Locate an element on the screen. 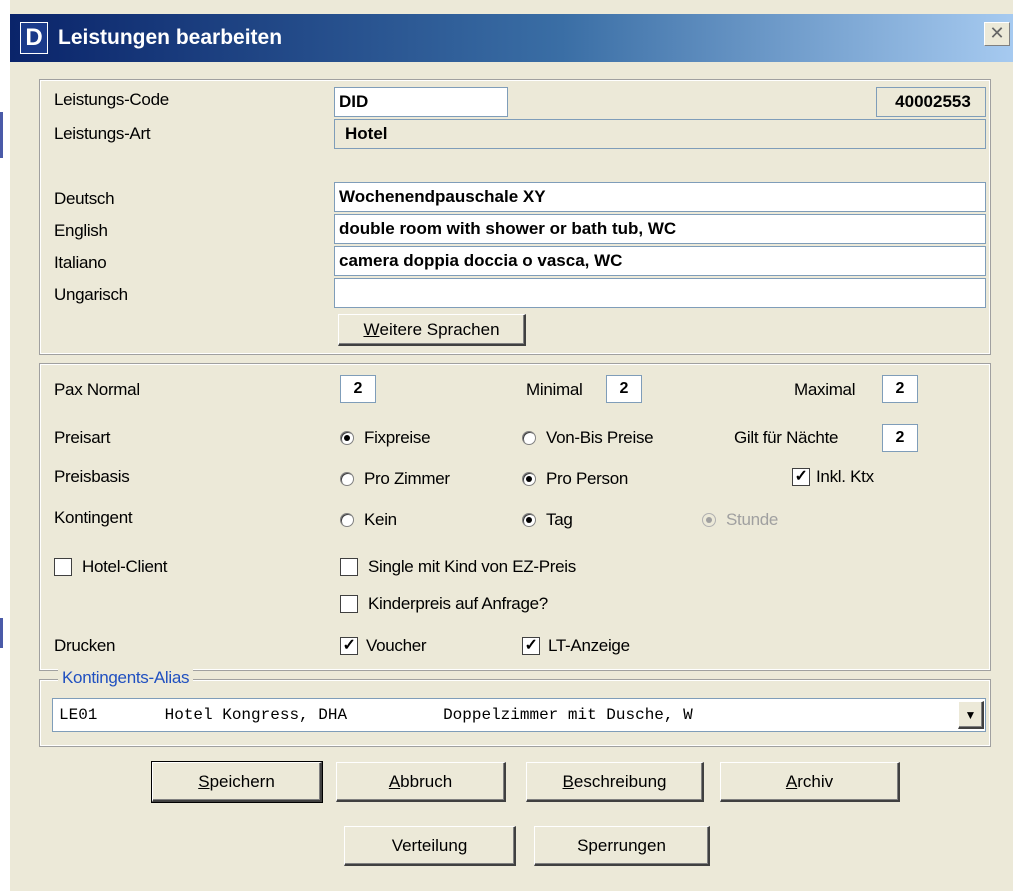  lang-label-en: English is located at coordinates (81, 230).